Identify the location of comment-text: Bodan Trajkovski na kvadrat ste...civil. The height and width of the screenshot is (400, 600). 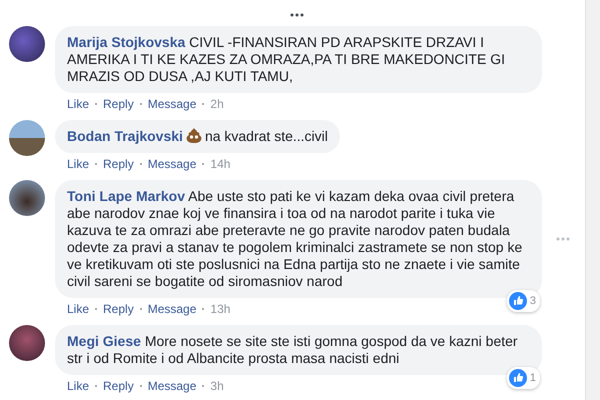
(197, 136).